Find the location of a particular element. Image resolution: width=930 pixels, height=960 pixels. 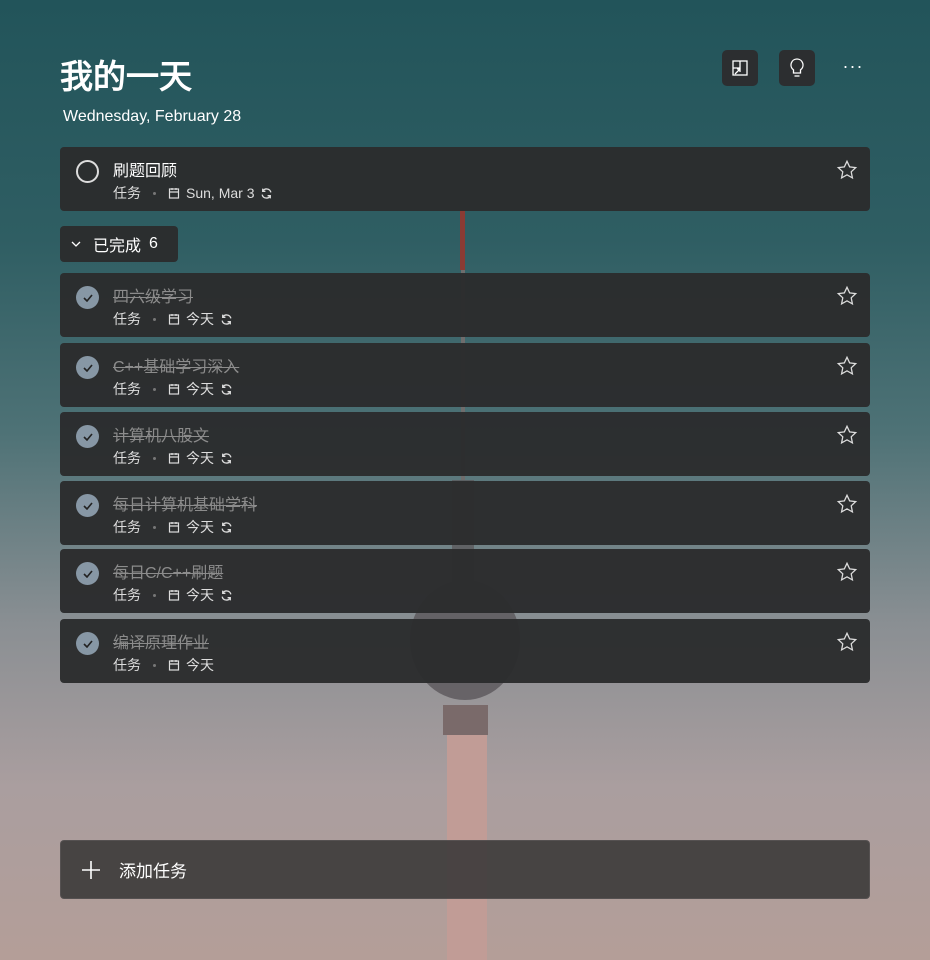

completed-task-item: 四六级学习 任务 今天 is located at coordinates (465, 305).